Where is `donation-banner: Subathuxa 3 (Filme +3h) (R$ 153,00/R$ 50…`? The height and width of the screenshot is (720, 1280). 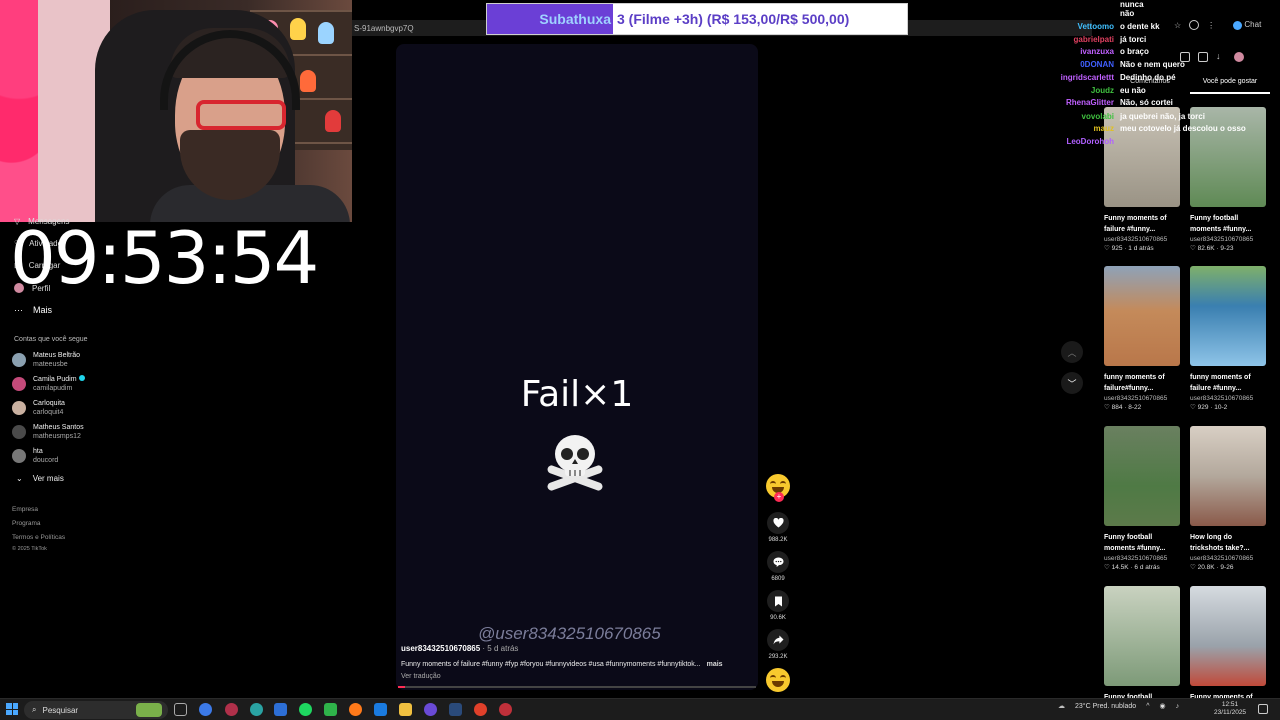
donation-banner: Subathuxa 3 (Filme +3h) (R$ 153,00/R$ 50… is located at coordinates (697, 19).